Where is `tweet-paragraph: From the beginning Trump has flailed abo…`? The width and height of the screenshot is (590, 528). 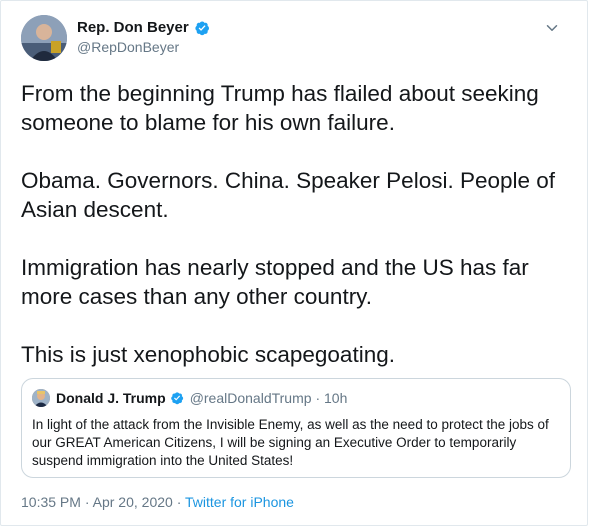 tweet-paragraph: From the beginning Trump has flailed abo… is located at coordinates (280, 108).